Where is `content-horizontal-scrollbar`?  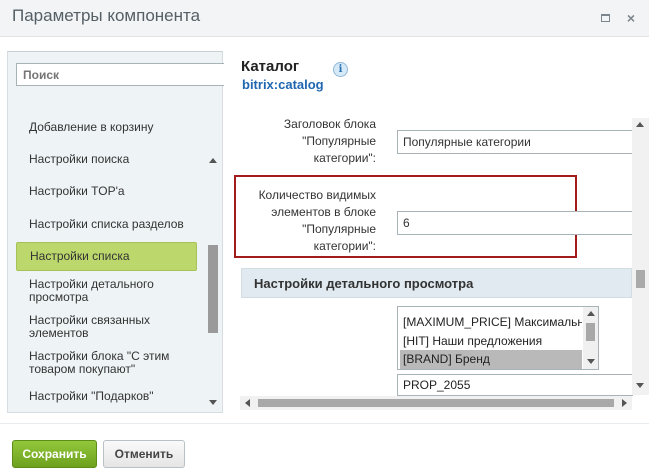
content-horizontal-scrollbar is located at coordinates (436, 403).